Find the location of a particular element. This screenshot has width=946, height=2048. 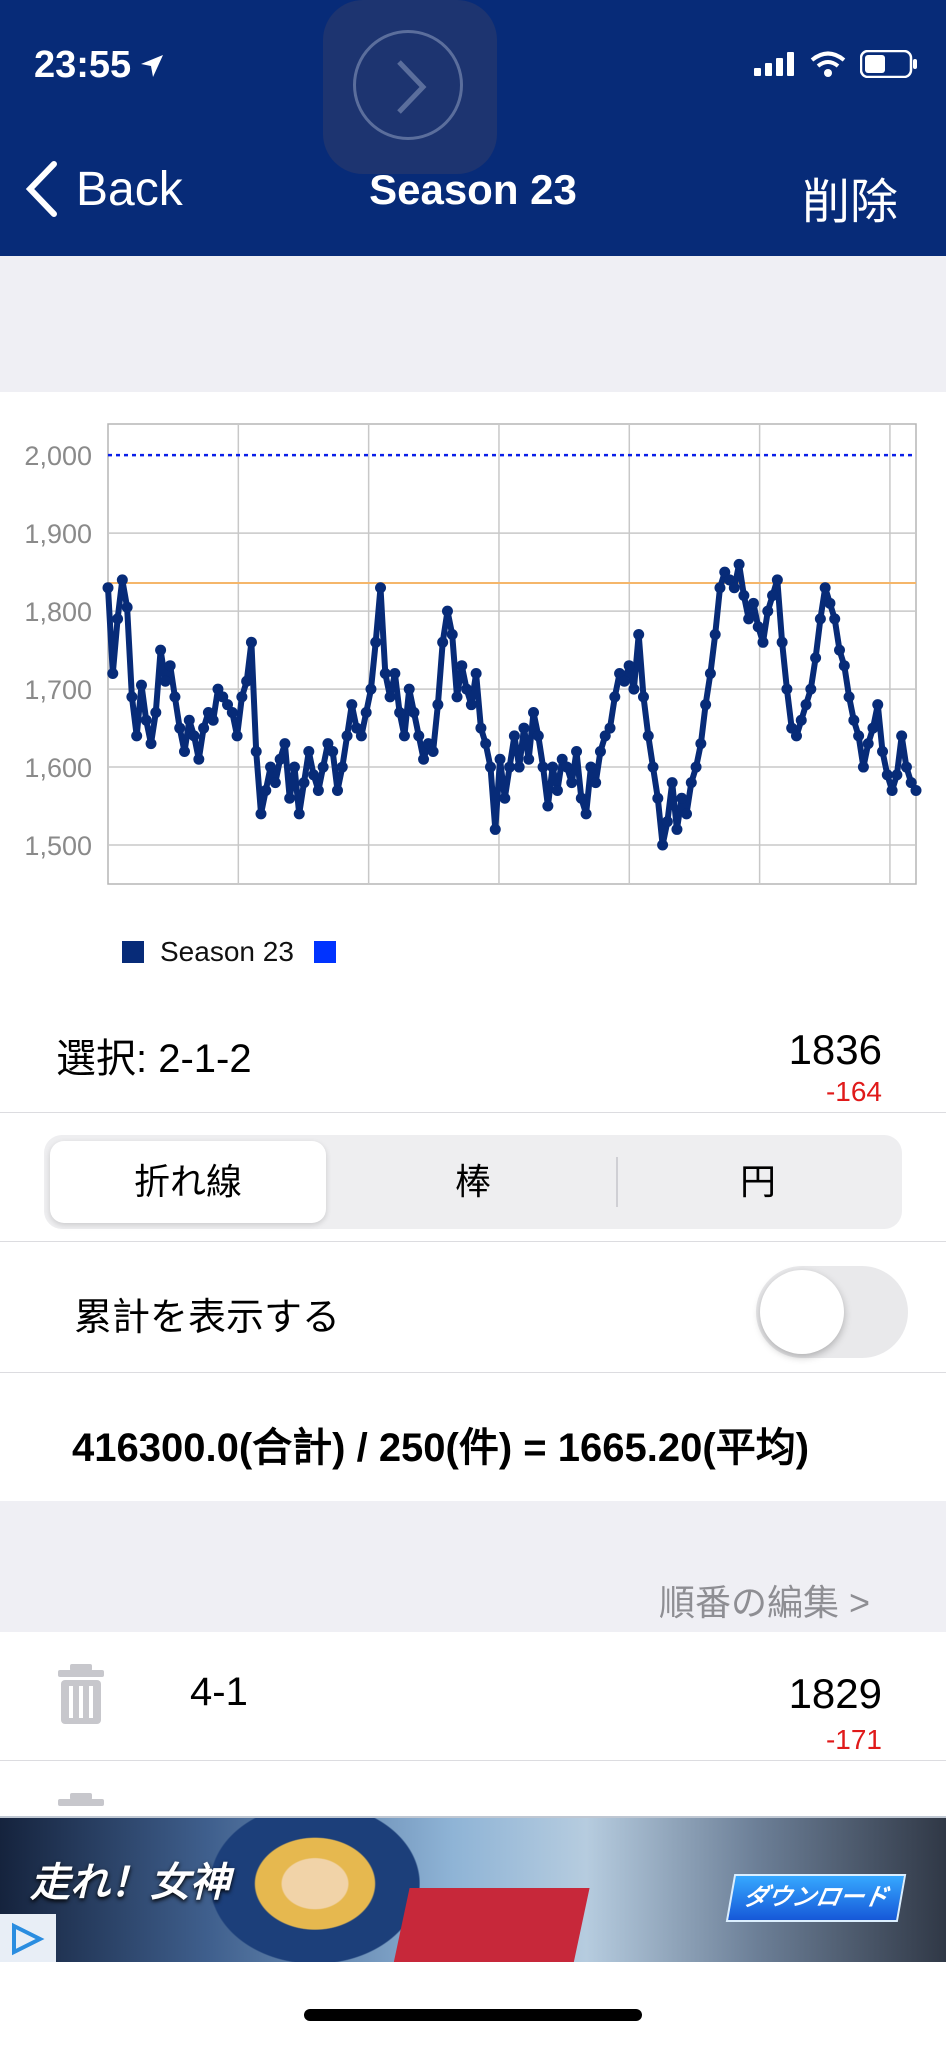

edit-order-button: 順番の編集 > is located at coordinates (764, 1600).